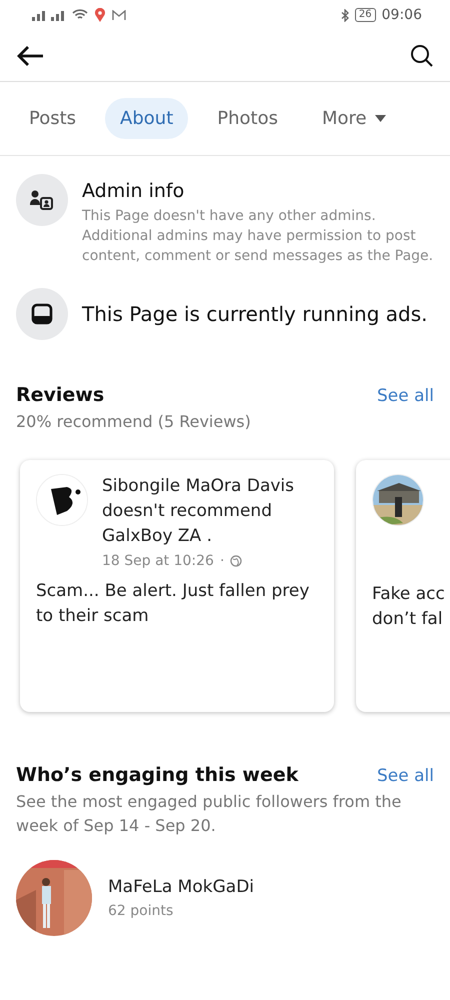 The height and width of the screenshot is (1000, 450). I want to click on screen-icon, so click(42, 314).